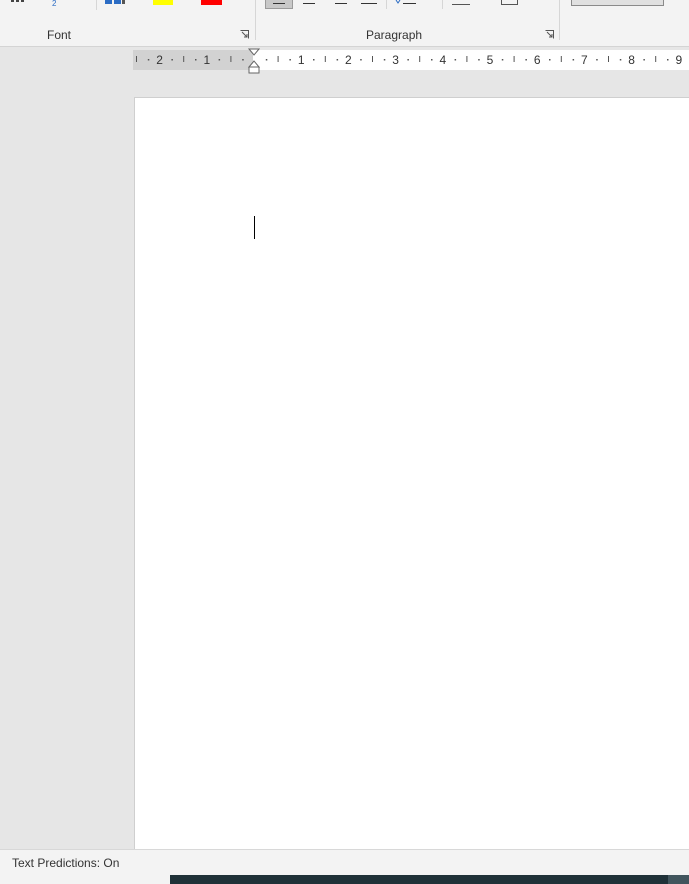 The height and width of the screenshot is (884, 689). What do you see at coordinates (369, 3) in the screenshot?
I see `justify-icon` at bounding box center [369, 3].